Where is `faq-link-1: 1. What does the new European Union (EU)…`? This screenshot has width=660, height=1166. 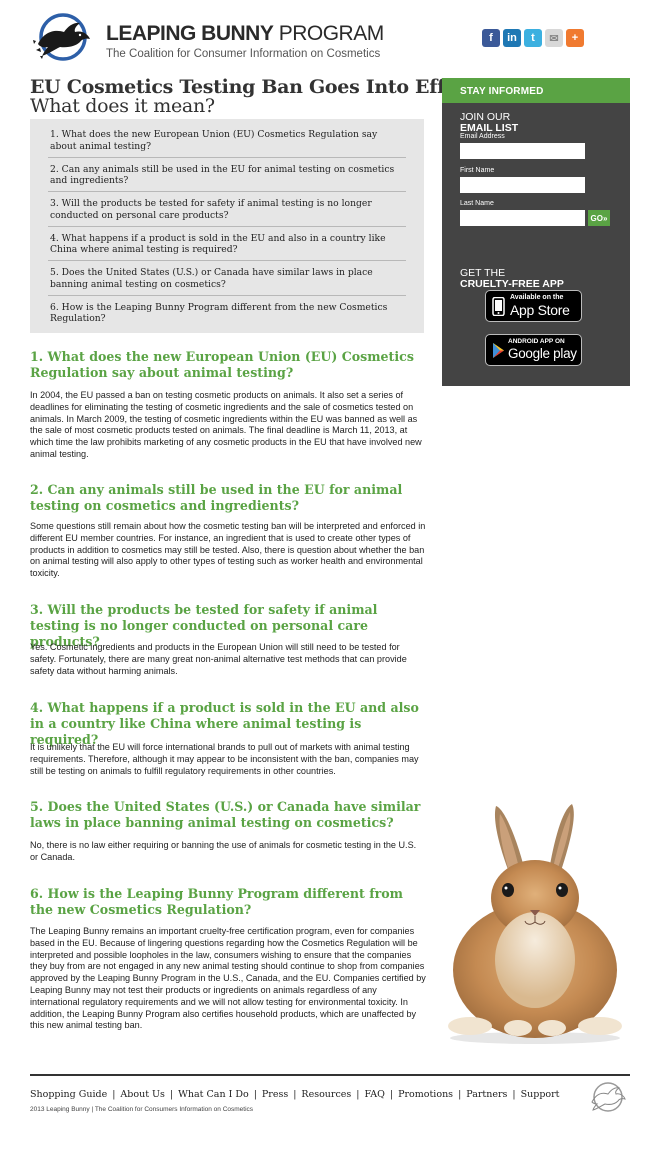
faq-link-1: 1. What does the new European Union (EU)… is located at coordinates (227, 140).